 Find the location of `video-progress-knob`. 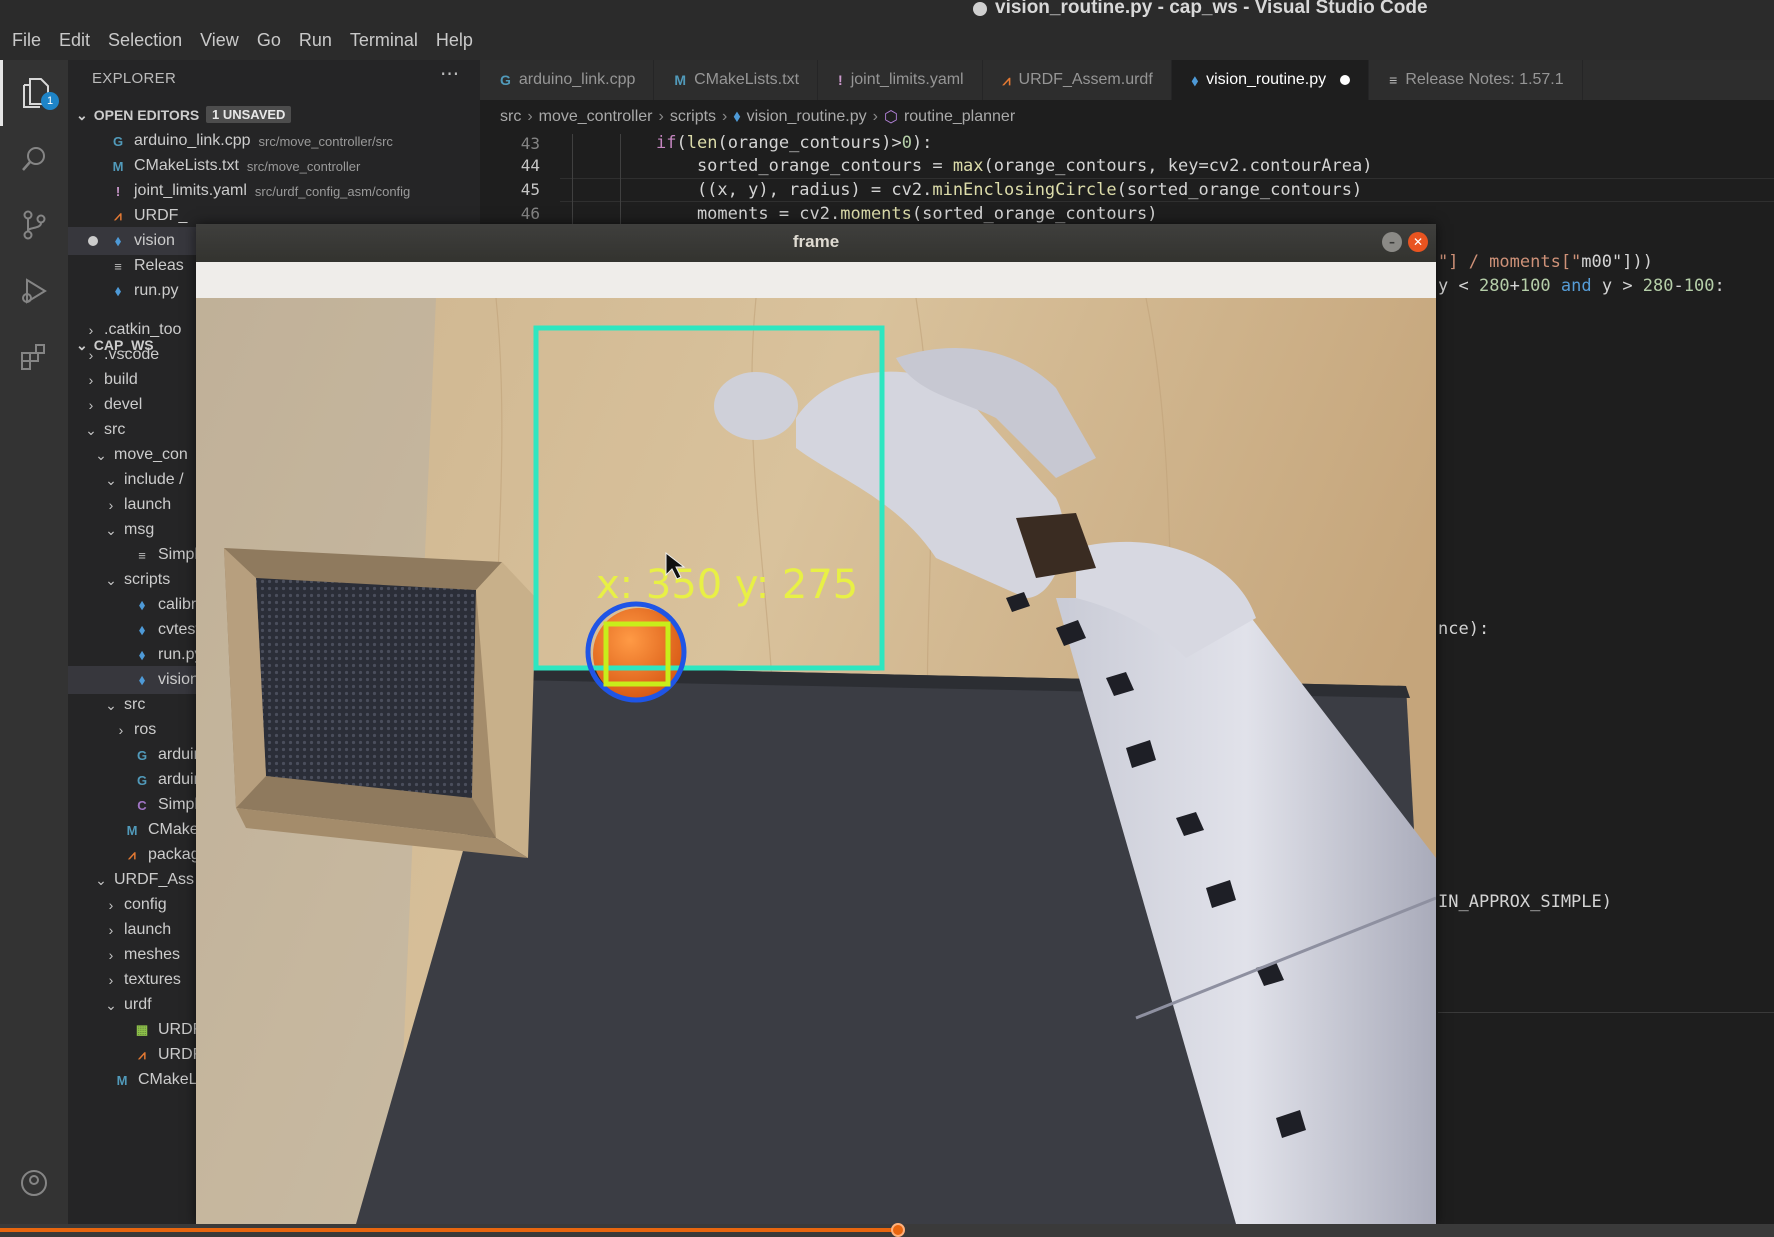

video-progress-knob is located at coordinates (897, 1230).